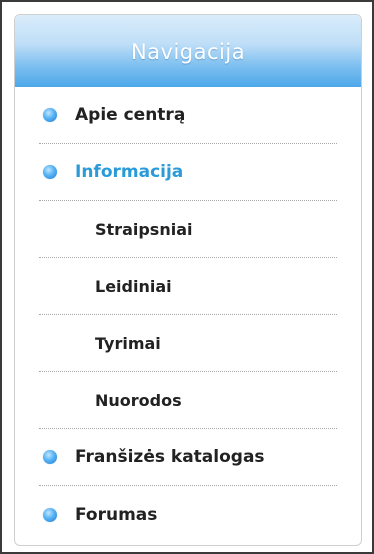 Image resolution: width=374 pixels, height=554 pixels. Describe the element at coordinates (116, 514) in the screenshot. I see `nav-item-label: Forumas` at that location.